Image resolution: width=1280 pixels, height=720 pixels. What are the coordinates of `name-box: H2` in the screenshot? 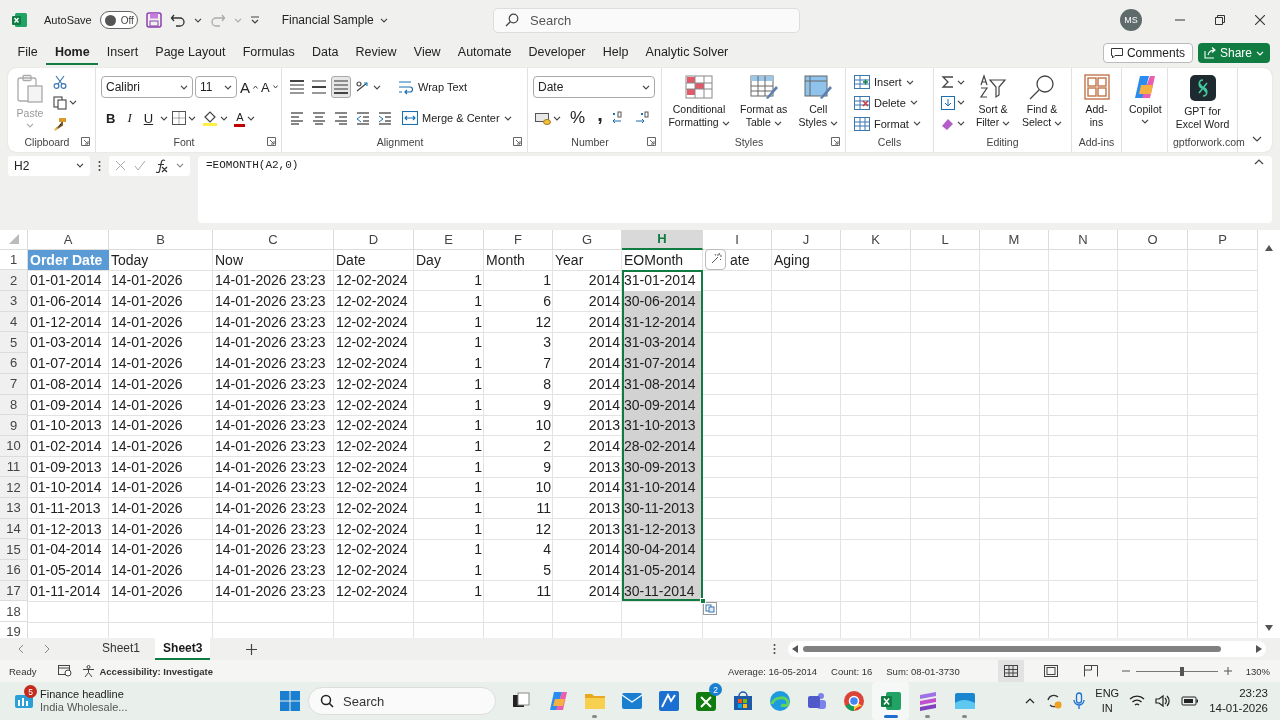 It's located at (49, 165).